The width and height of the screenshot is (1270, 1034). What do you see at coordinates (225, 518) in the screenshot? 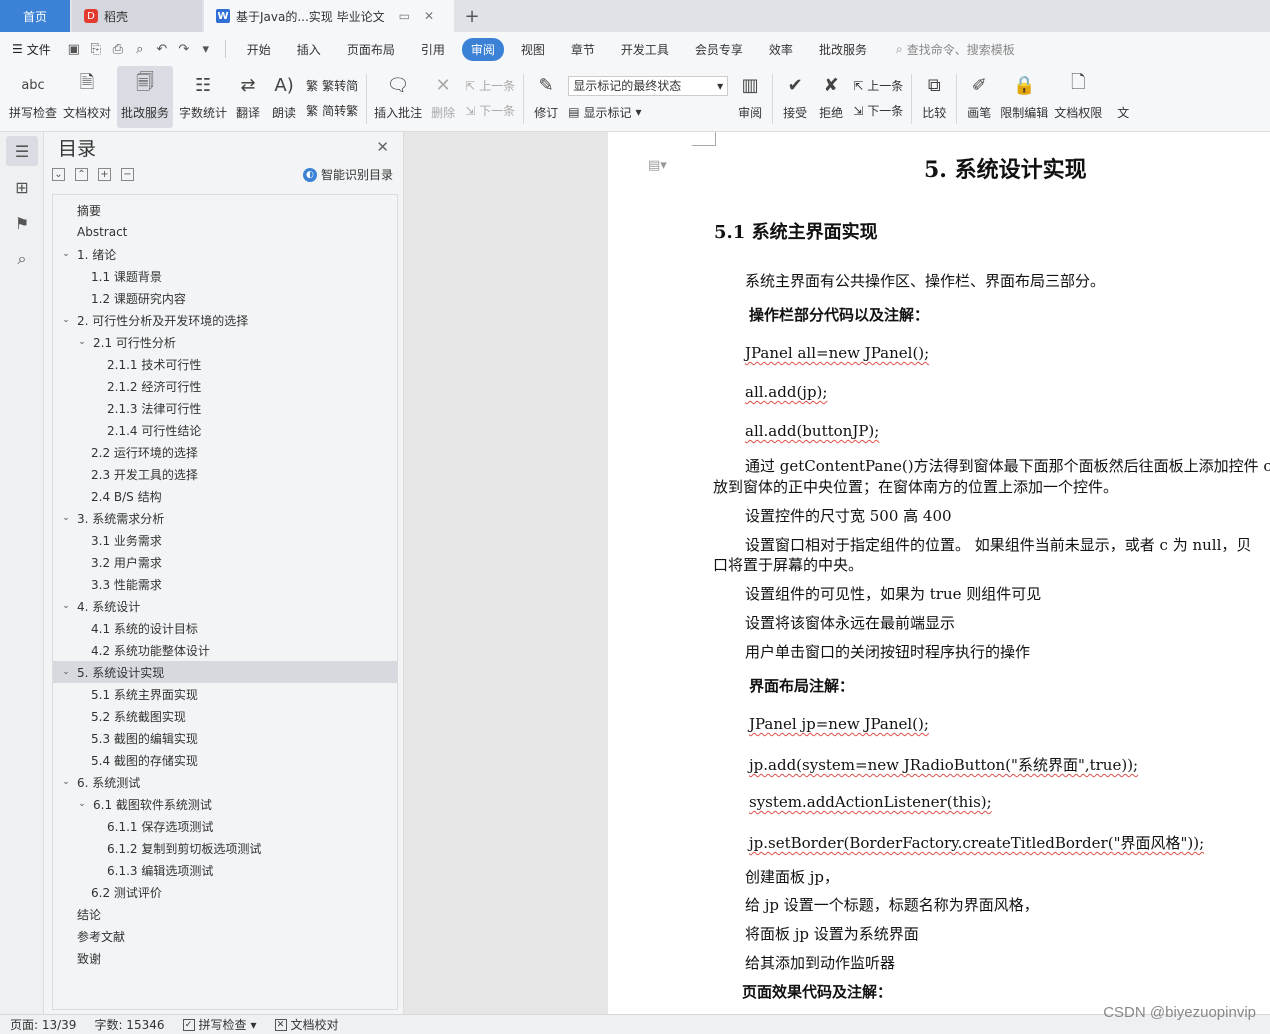
I see `toc-item: ⌄ 3. 系统需求分析` at bounding box center [225, 518].